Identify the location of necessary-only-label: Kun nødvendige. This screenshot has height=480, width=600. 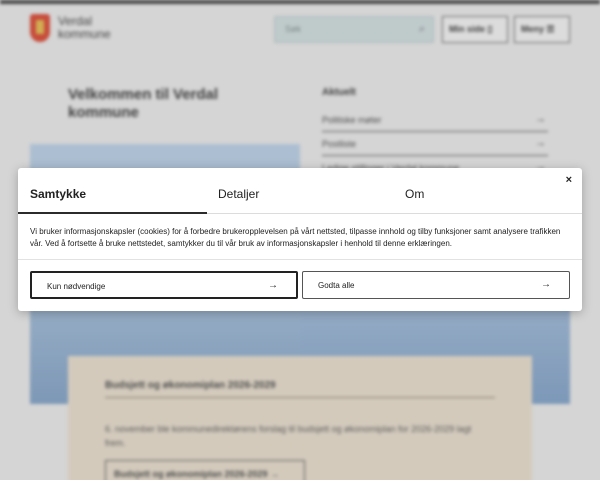
(76, 286).